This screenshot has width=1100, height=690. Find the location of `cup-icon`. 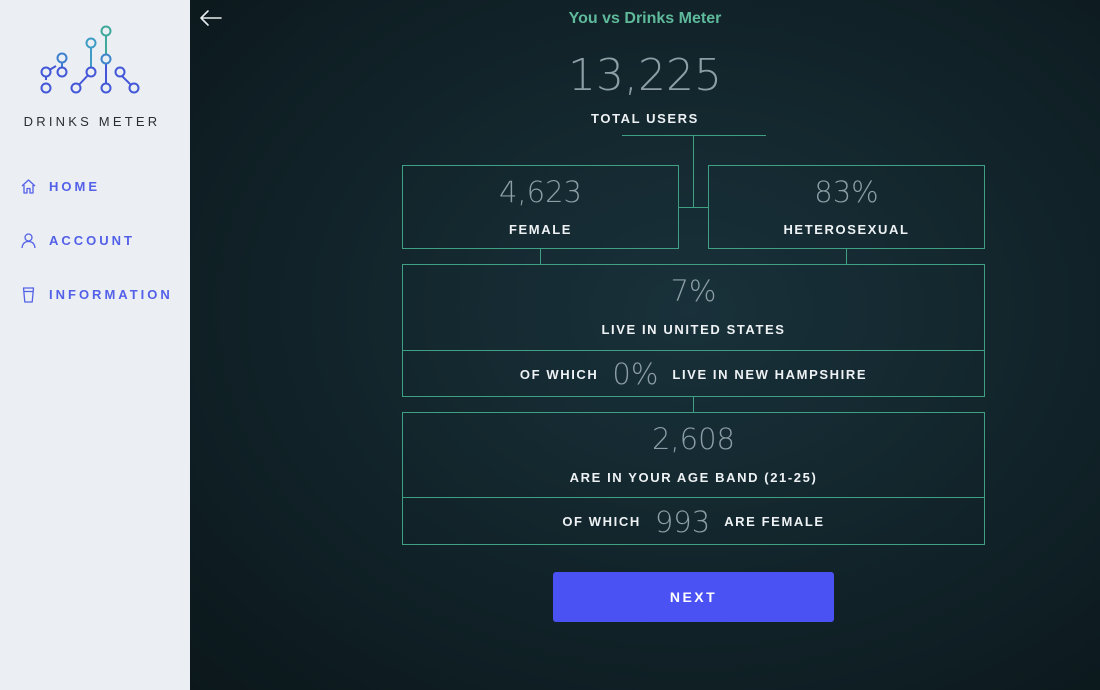

cup-icon is located at coordinates (28, 294).